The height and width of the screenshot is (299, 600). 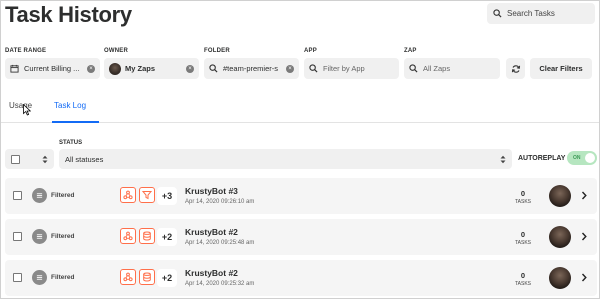 I want to click on zap-filter: All Zaps, so click(x=452, y=68).